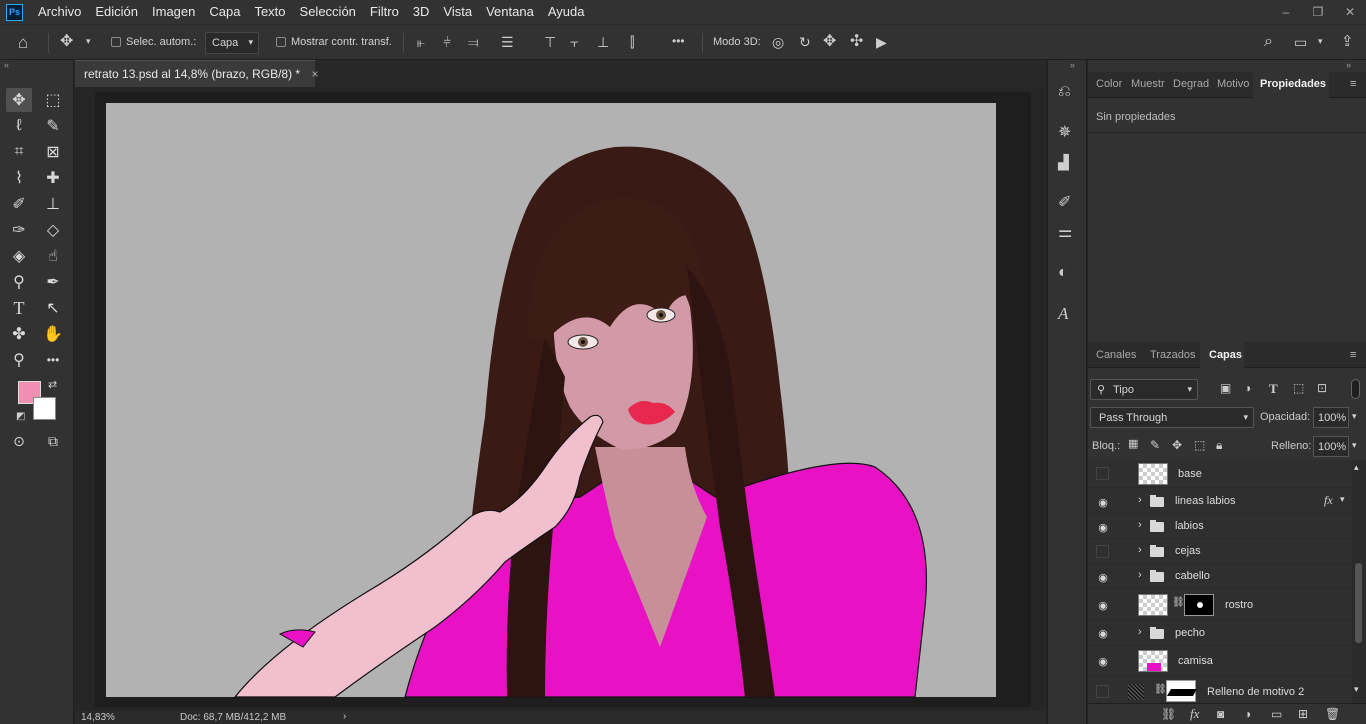 This screenshot has height=724, width=1366. What do you see at coordinates (805, 42) in the screenshot?
I see `roll-3d-icon: ↻` at bounding box center [805, 42].